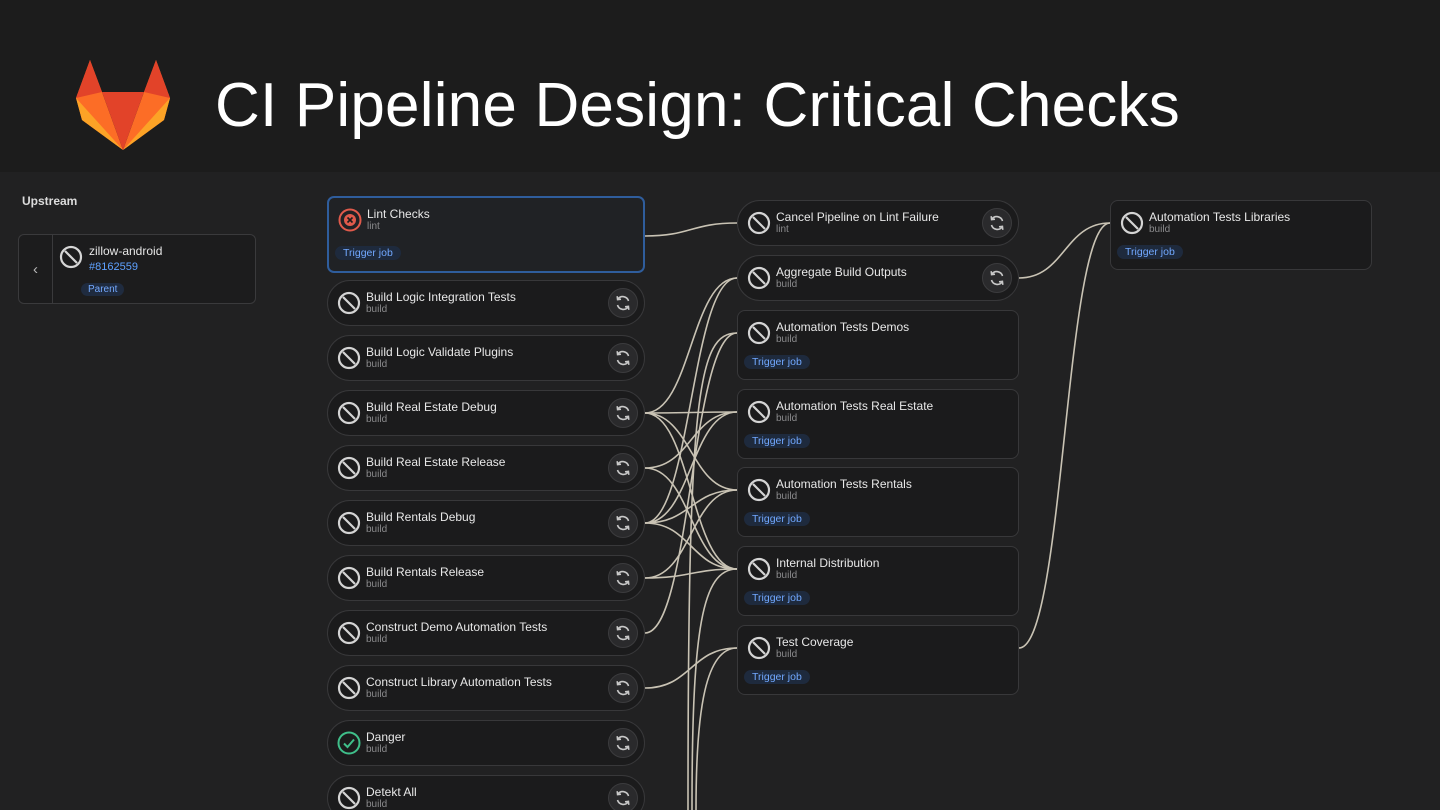 The image size is (1440, 810). I want to click on job-name: Detekt All, so click(391, 792).